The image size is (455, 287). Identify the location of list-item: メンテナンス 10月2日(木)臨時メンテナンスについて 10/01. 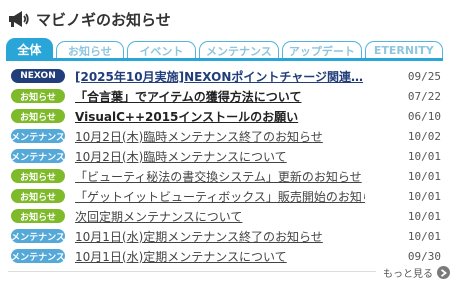
(226, 156).